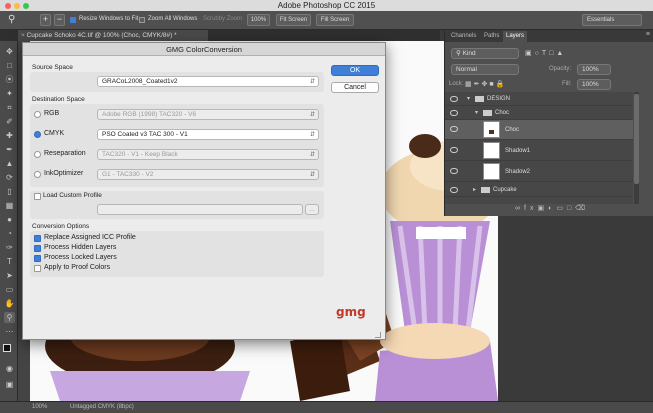 This screenshot has width=653, height=413. What do you see at coordinates (258, 20) in the screenshot?
I see `zoom-100-button: 100%` at bounding box center [258, 20].